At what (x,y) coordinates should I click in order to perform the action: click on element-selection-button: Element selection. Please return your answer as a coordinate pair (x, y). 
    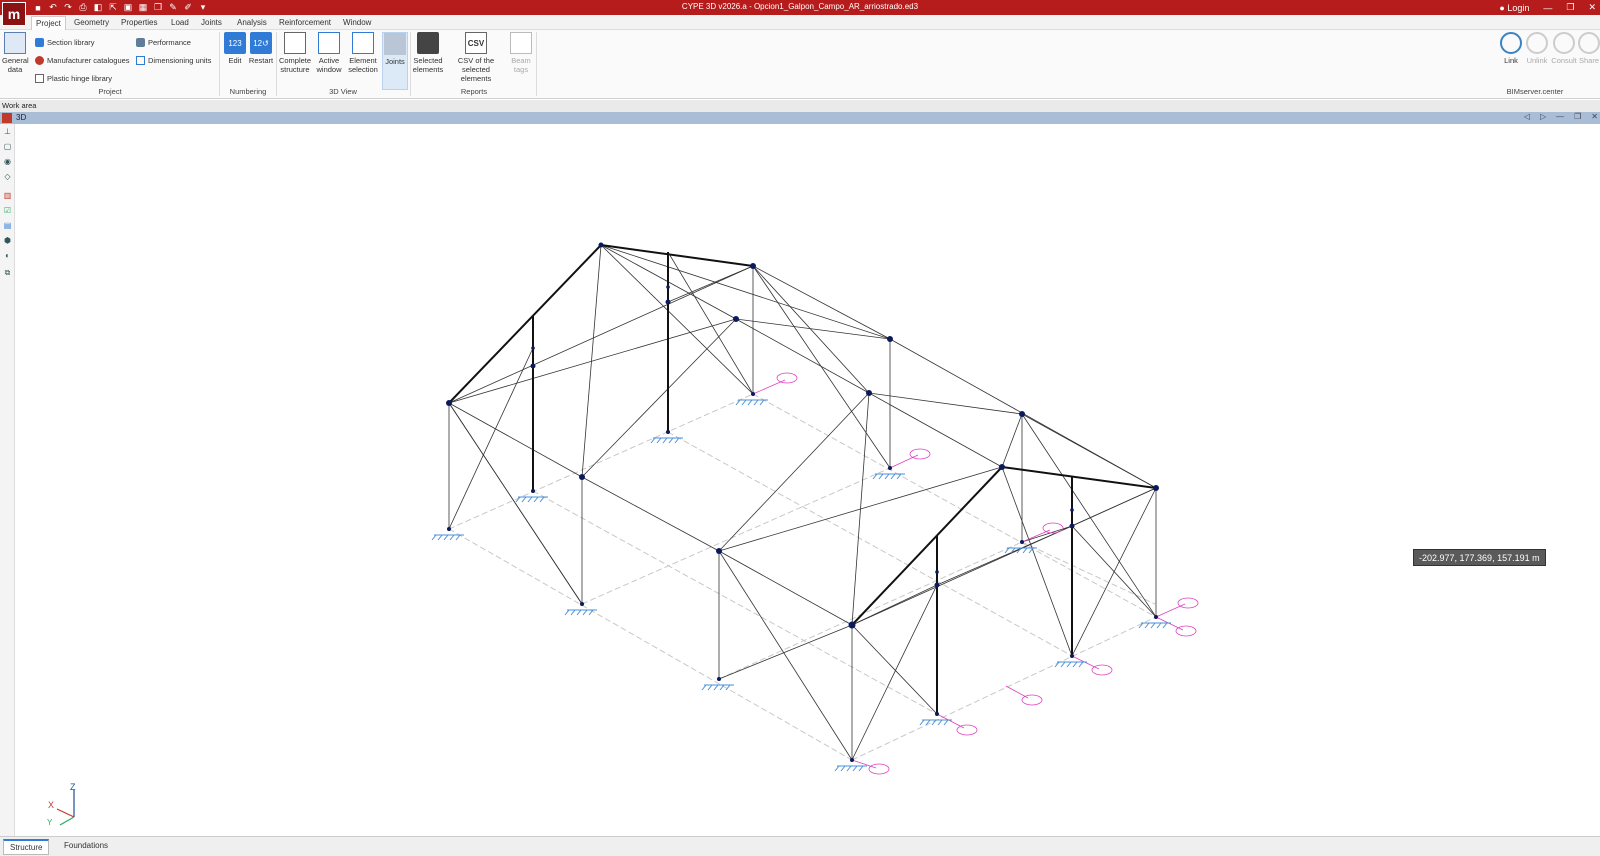
    Looking at the image, I should click on (363, 53).